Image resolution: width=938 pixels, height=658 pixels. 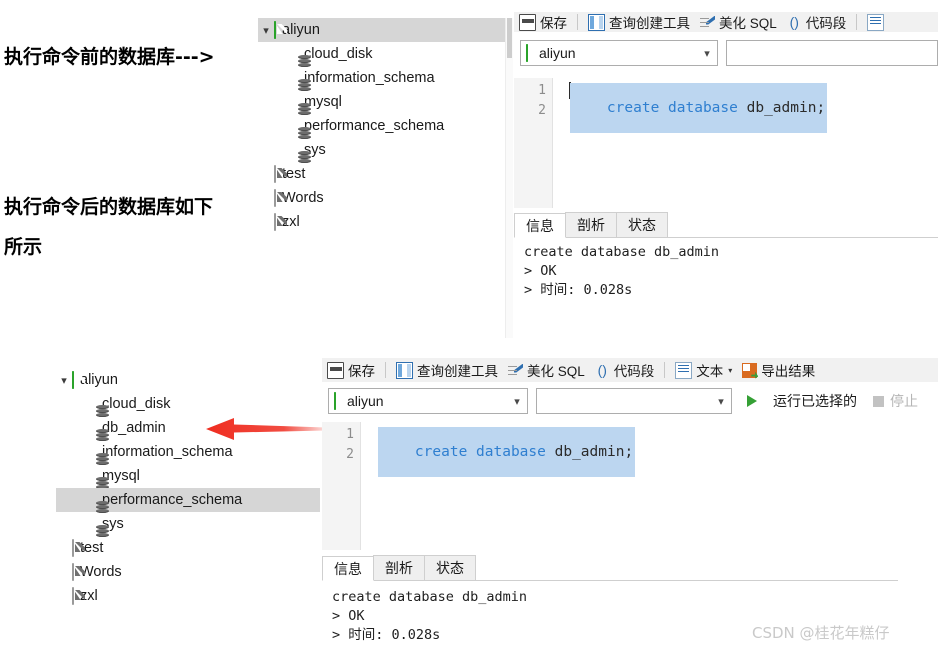 I want to click on run-selected-button: 运行已选择的, so click(x=802, y=401).